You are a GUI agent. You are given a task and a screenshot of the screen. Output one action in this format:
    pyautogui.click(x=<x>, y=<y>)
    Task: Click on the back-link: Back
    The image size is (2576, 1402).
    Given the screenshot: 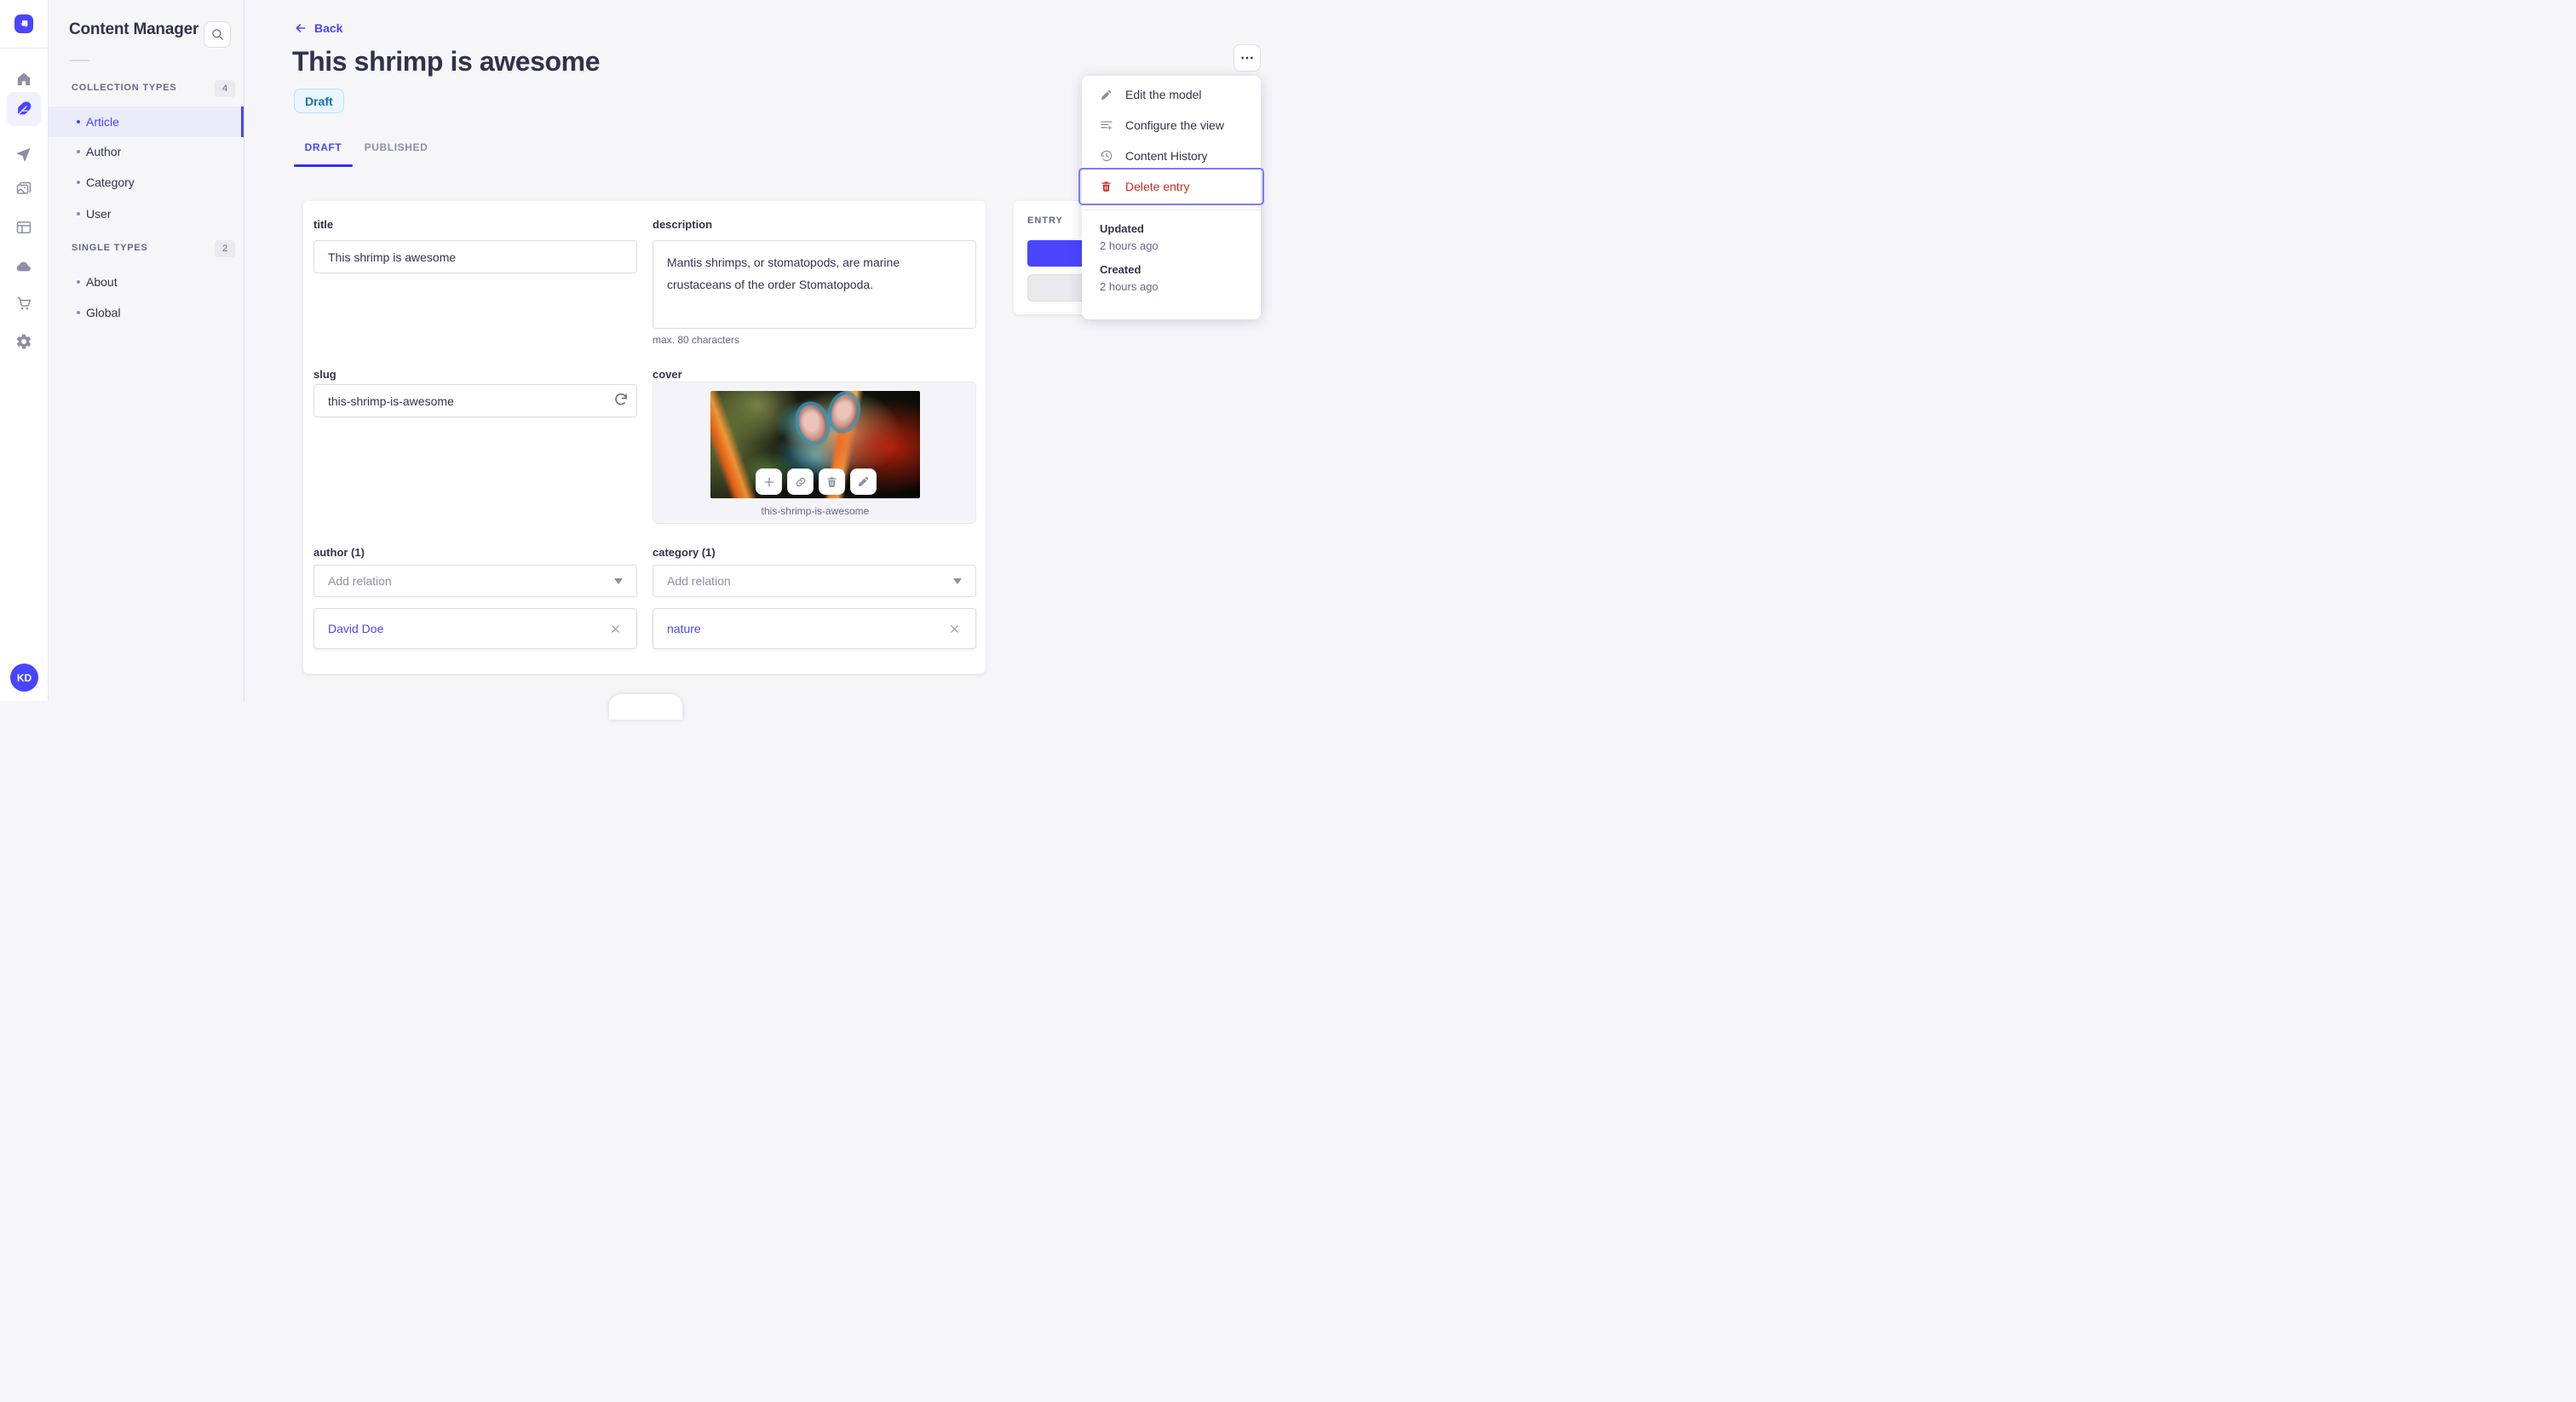 What is the action you would take?
    pyautogui.click(x=318, y=28)
    